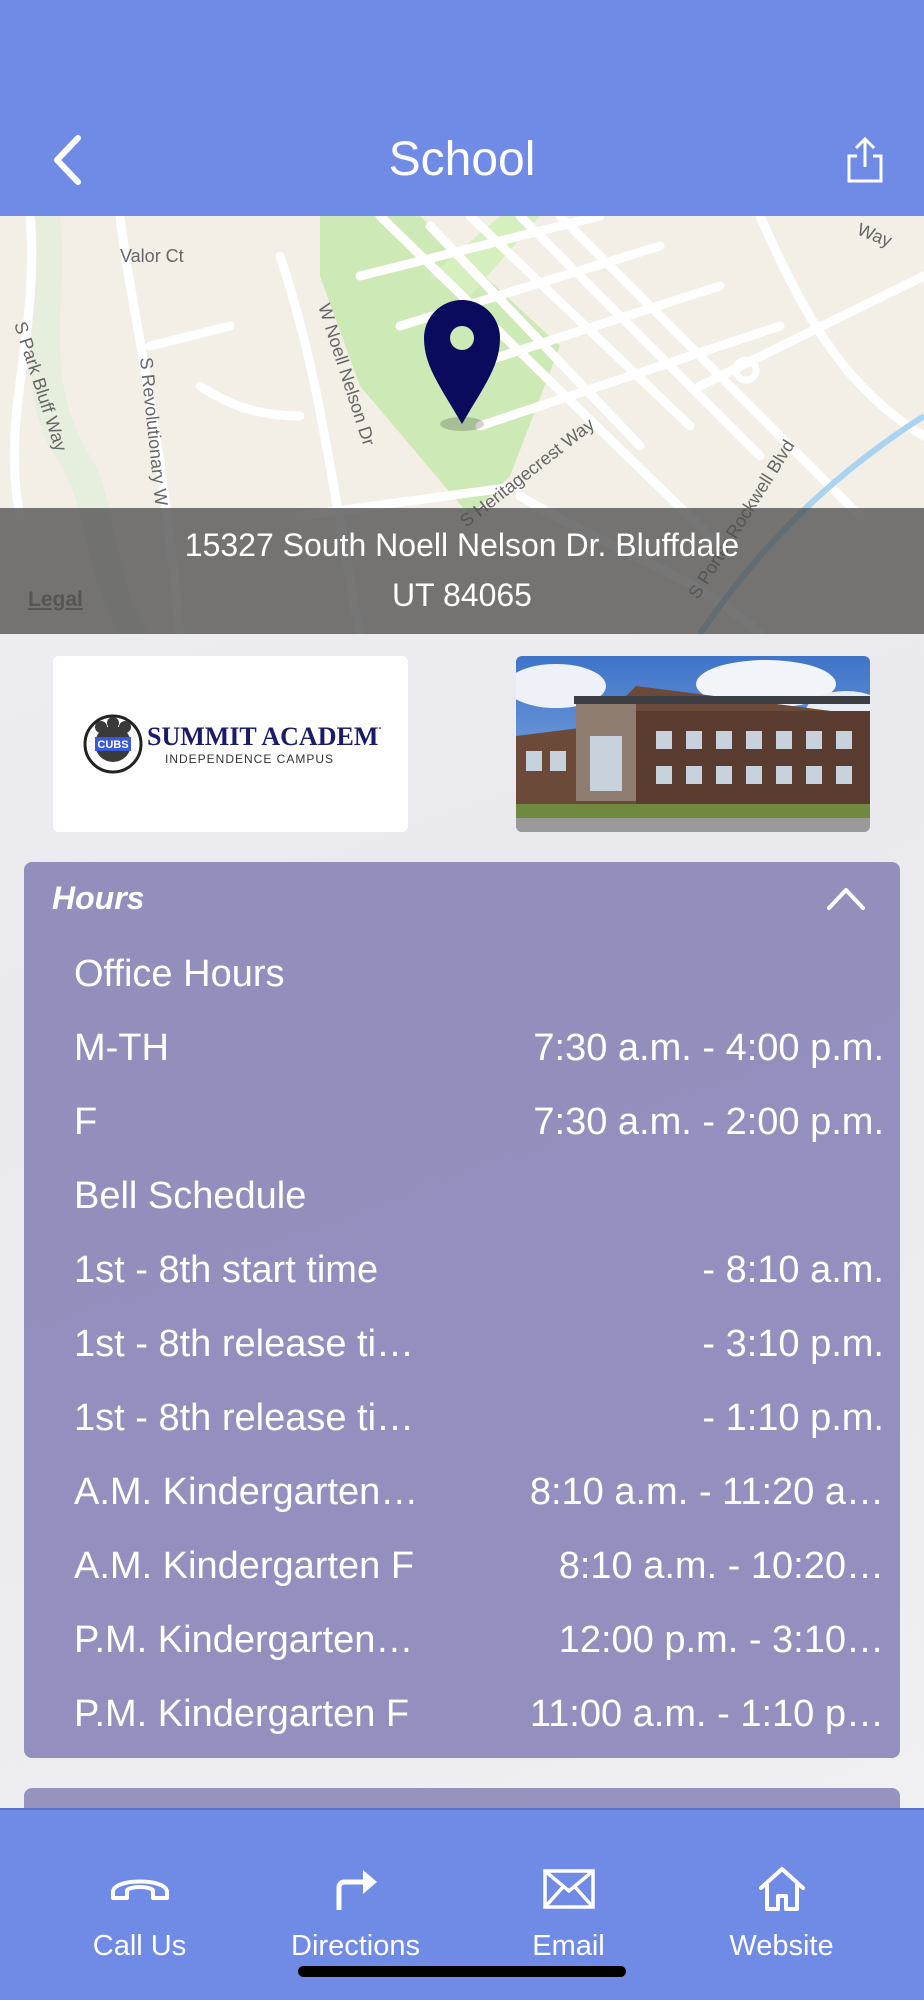 This screenshot has width=924, height=2000. What do you see at coordinates (479, 1270) in the screenshot?
I see `hours-row: 1st - 8th start time - 8:10 a.m.` at bounding box center [479, 1270].